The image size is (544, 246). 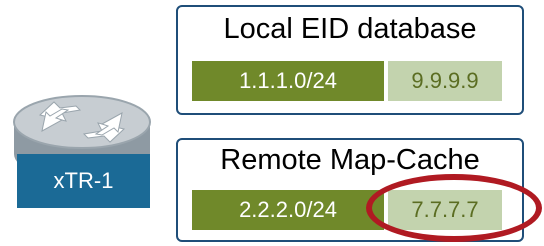 I want to click on remote-eid-prefix: 2.2.2.0/24, so click(x=288, y=210).